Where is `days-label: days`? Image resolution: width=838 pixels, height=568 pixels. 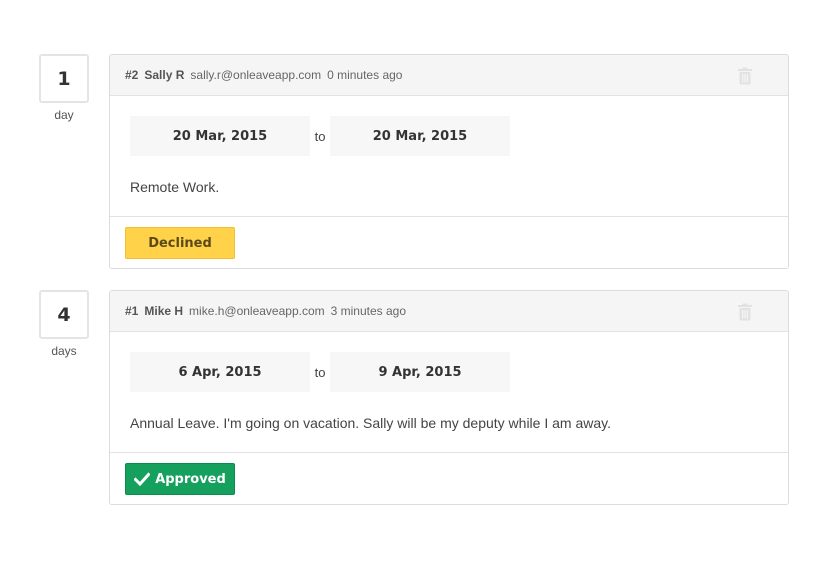 days-label: days is located at coordinates (64, 351).